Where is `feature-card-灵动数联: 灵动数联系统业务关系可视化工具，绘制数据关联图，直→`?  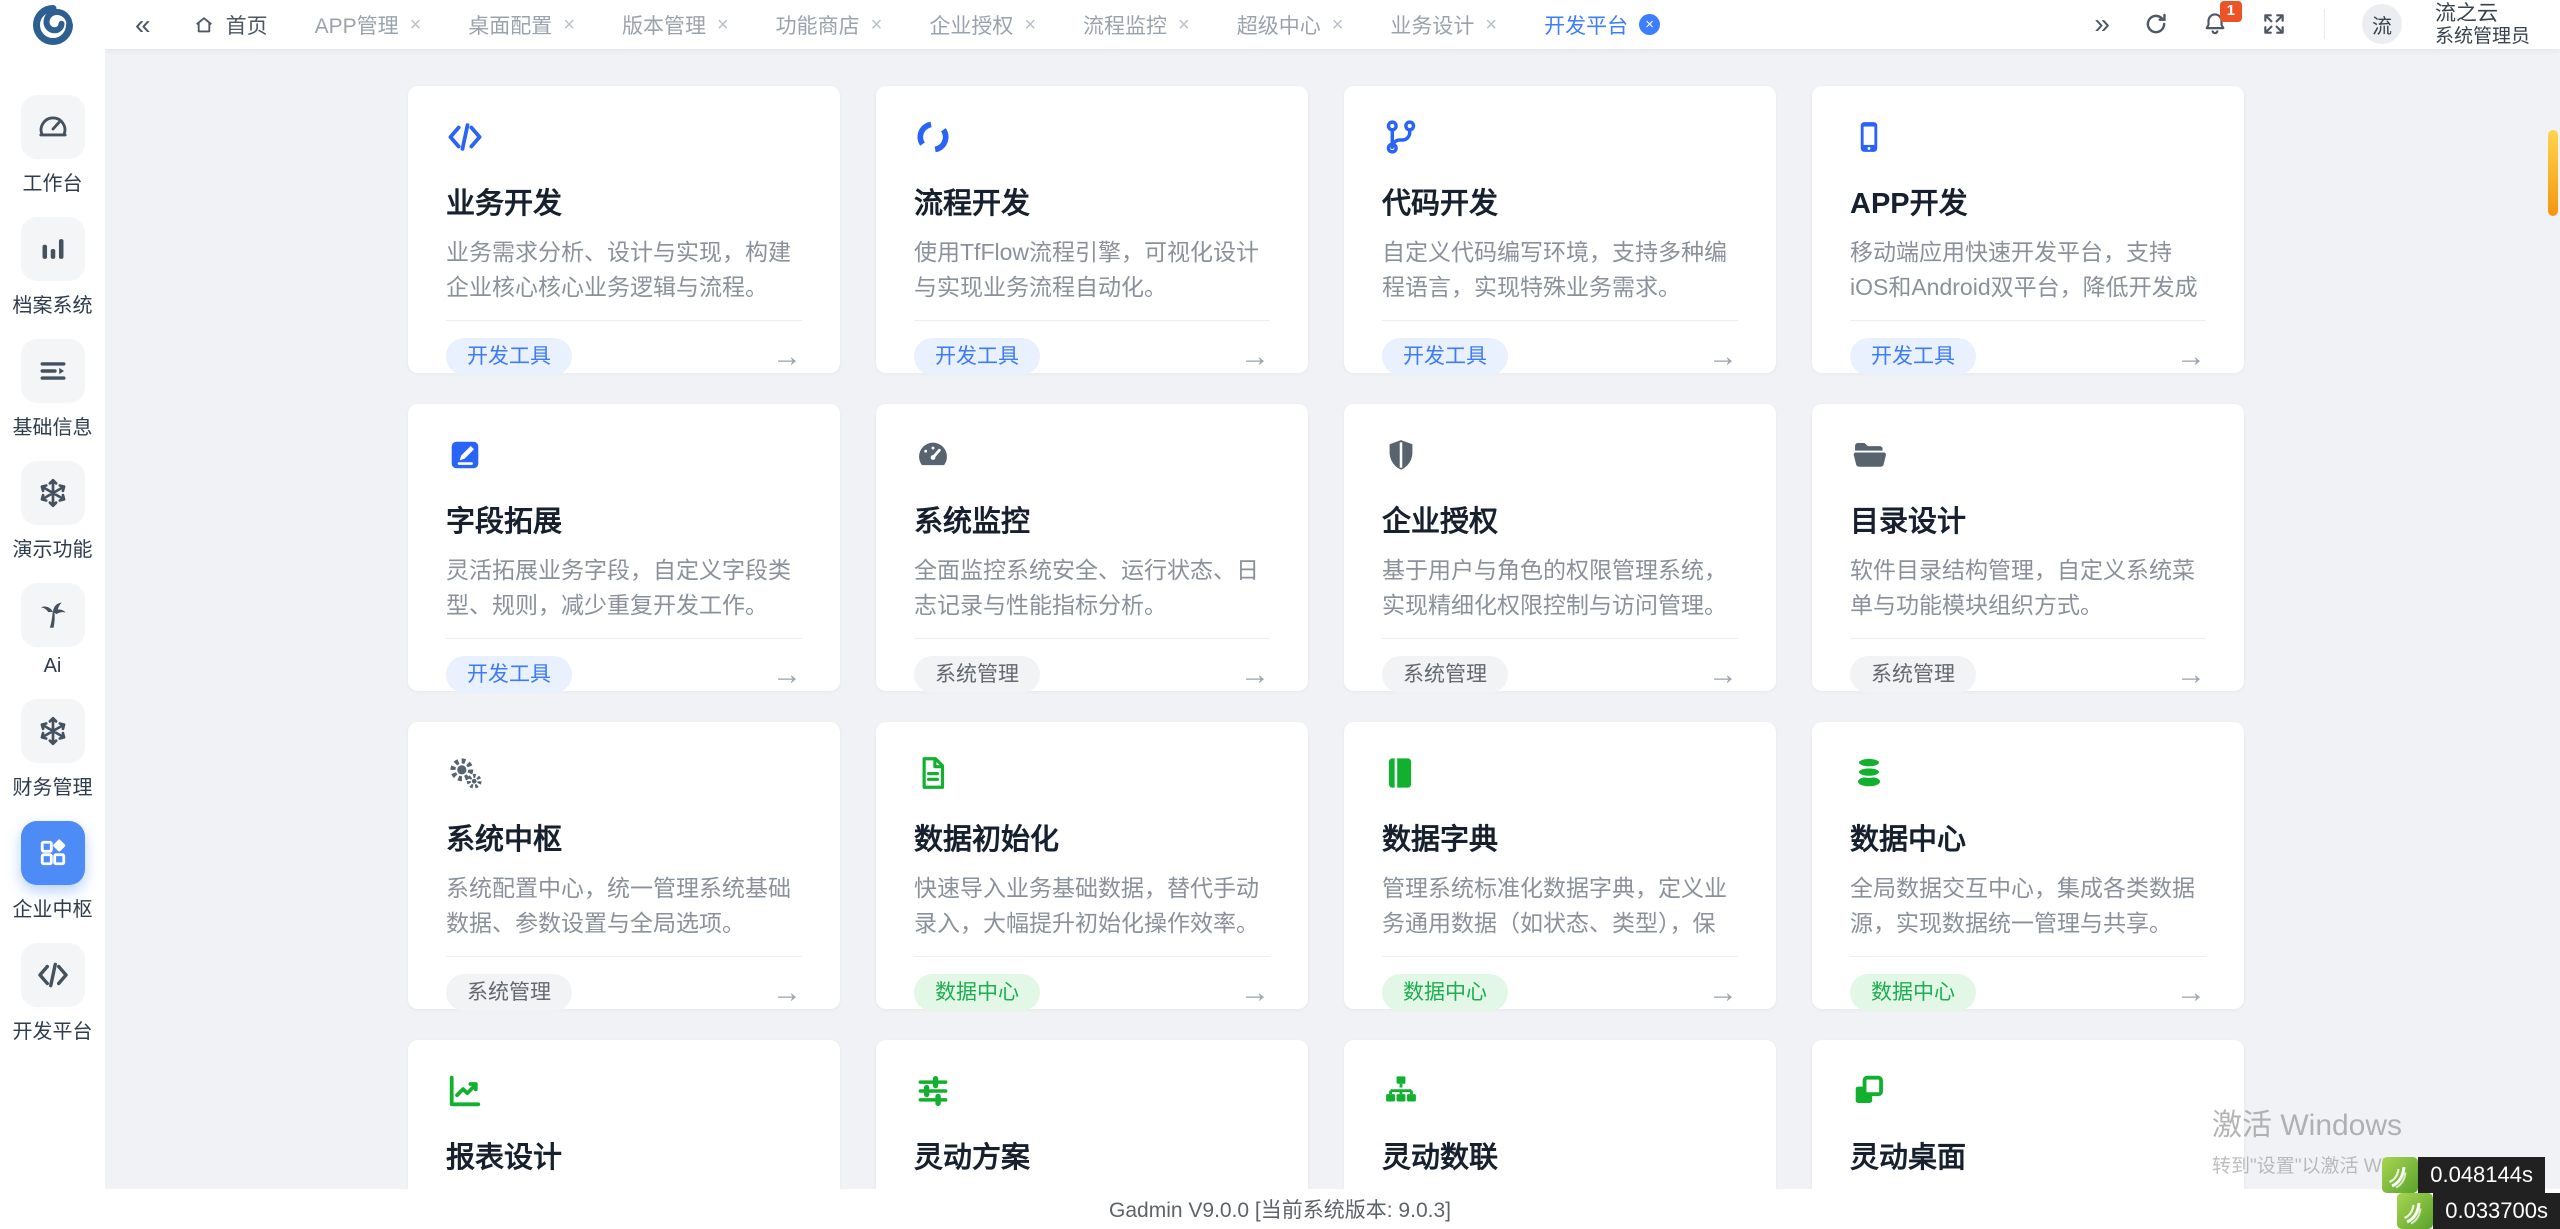 feature-card-灵动数联: 灵动数联系统业务关系可视化工具，绘制数据关联图，直→ is located at coordinates (1560, 1114).